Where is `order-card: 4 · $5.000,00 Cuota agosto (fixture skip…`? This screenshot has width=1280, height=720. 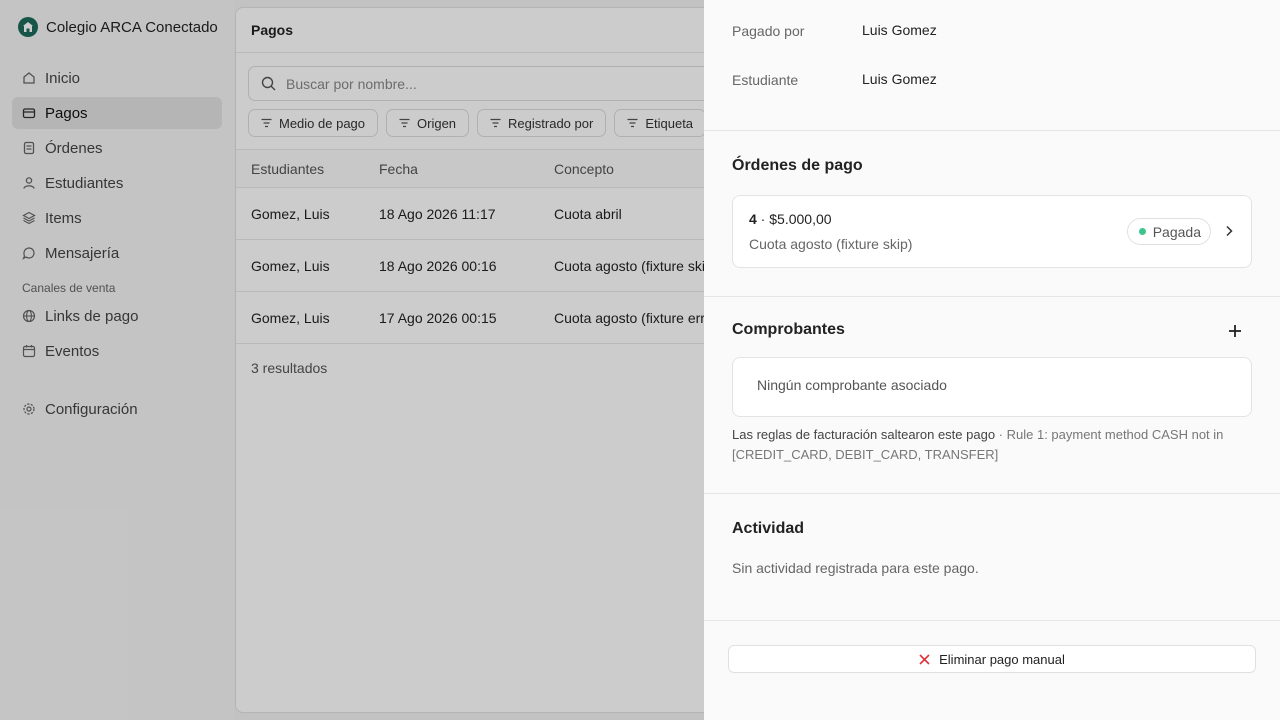
order-card: 4 · $5.000,00 Cuota agosto (fixture skip… is located at coordinates (992, 231).